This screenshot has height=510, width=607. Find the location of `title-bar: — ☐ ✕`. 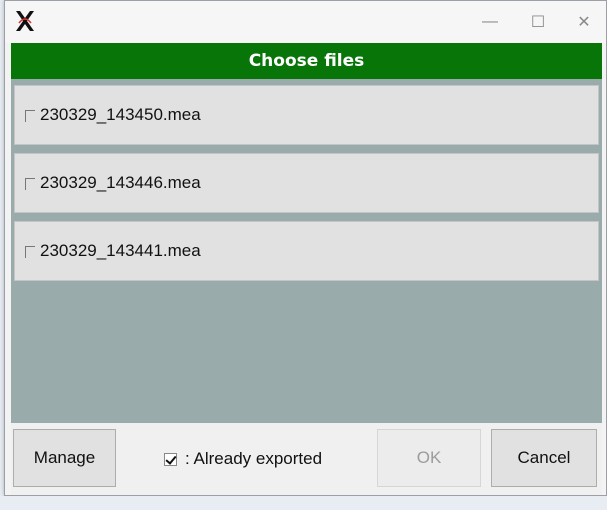

title-bar: — ☐ ✕ is located at coordinates (305, 22).